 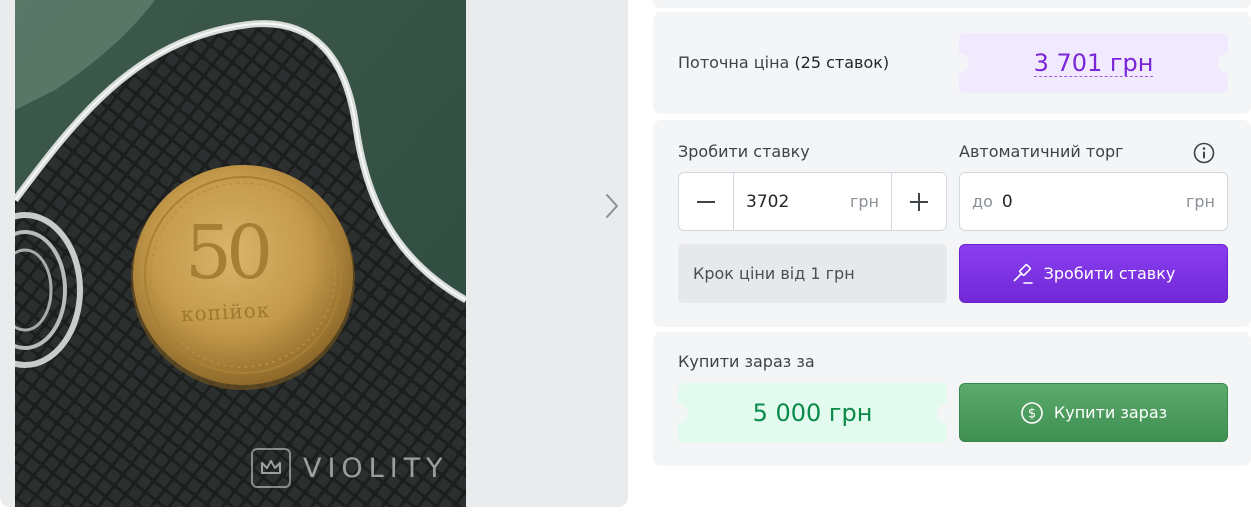 I want to click on buy-now-label: Купити зараз за, so click(x=746, y=361).